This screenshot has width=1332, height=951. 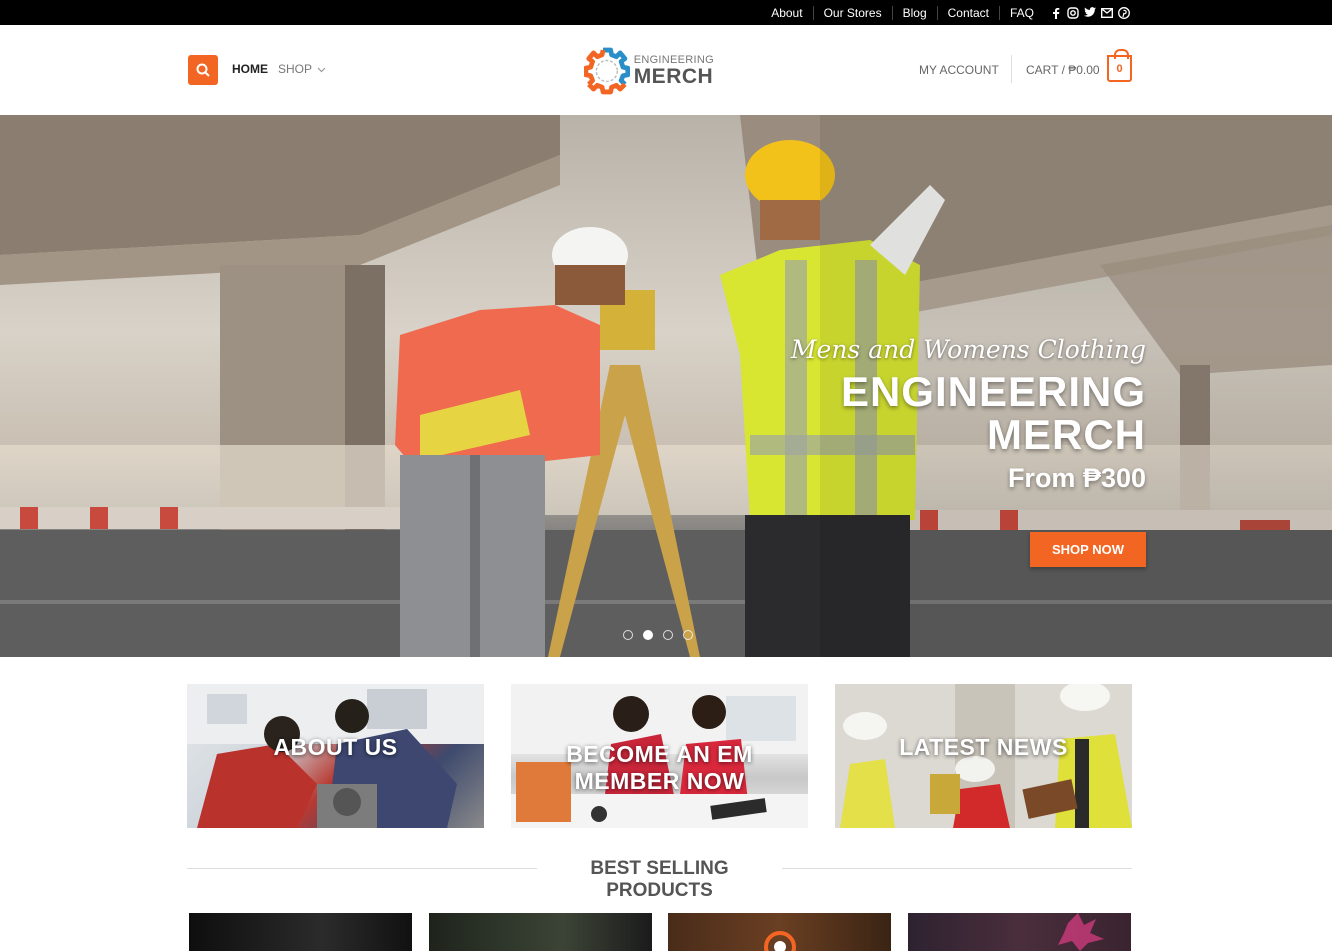 I want to click on cart-link: CART / ₱0.00, so click(x=1063, y=70).